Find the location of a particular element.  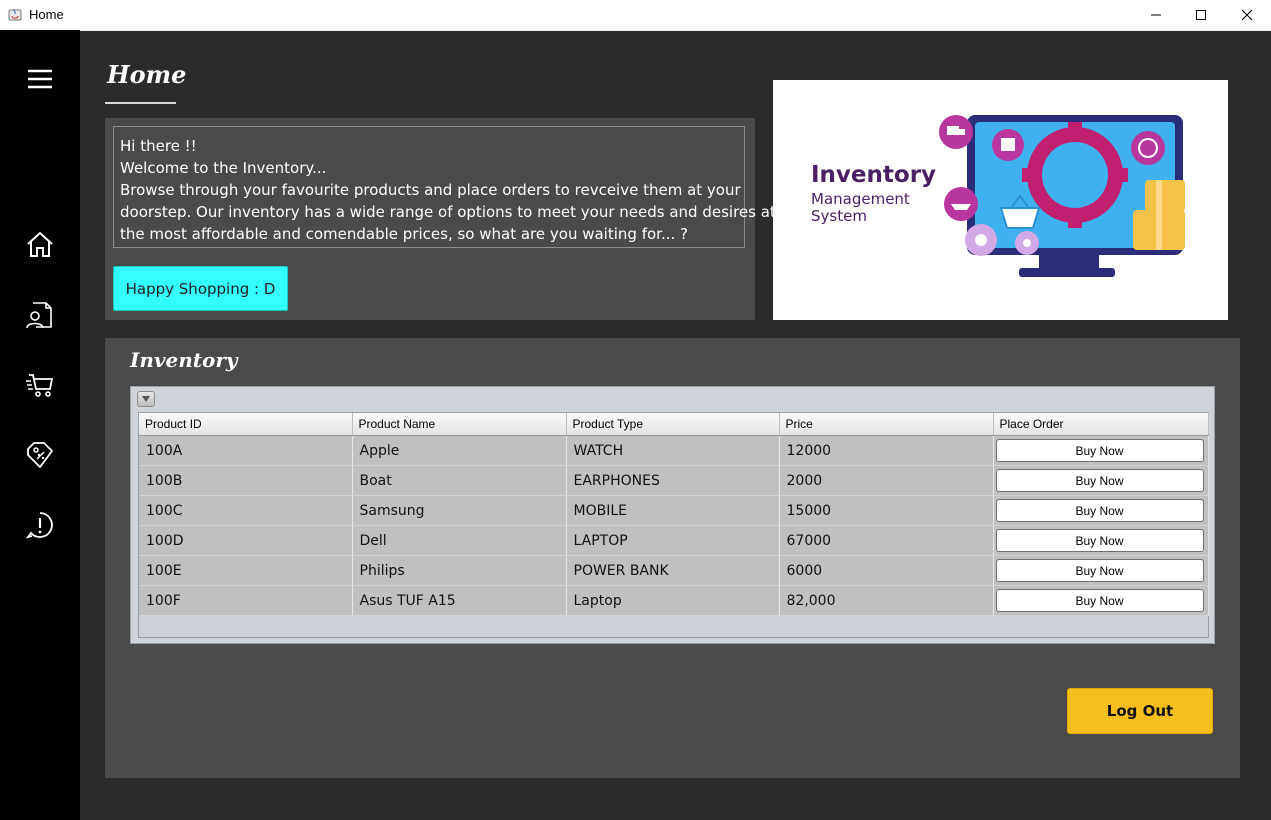

cell-product-id: 100D is located at coordinates (246, 540).